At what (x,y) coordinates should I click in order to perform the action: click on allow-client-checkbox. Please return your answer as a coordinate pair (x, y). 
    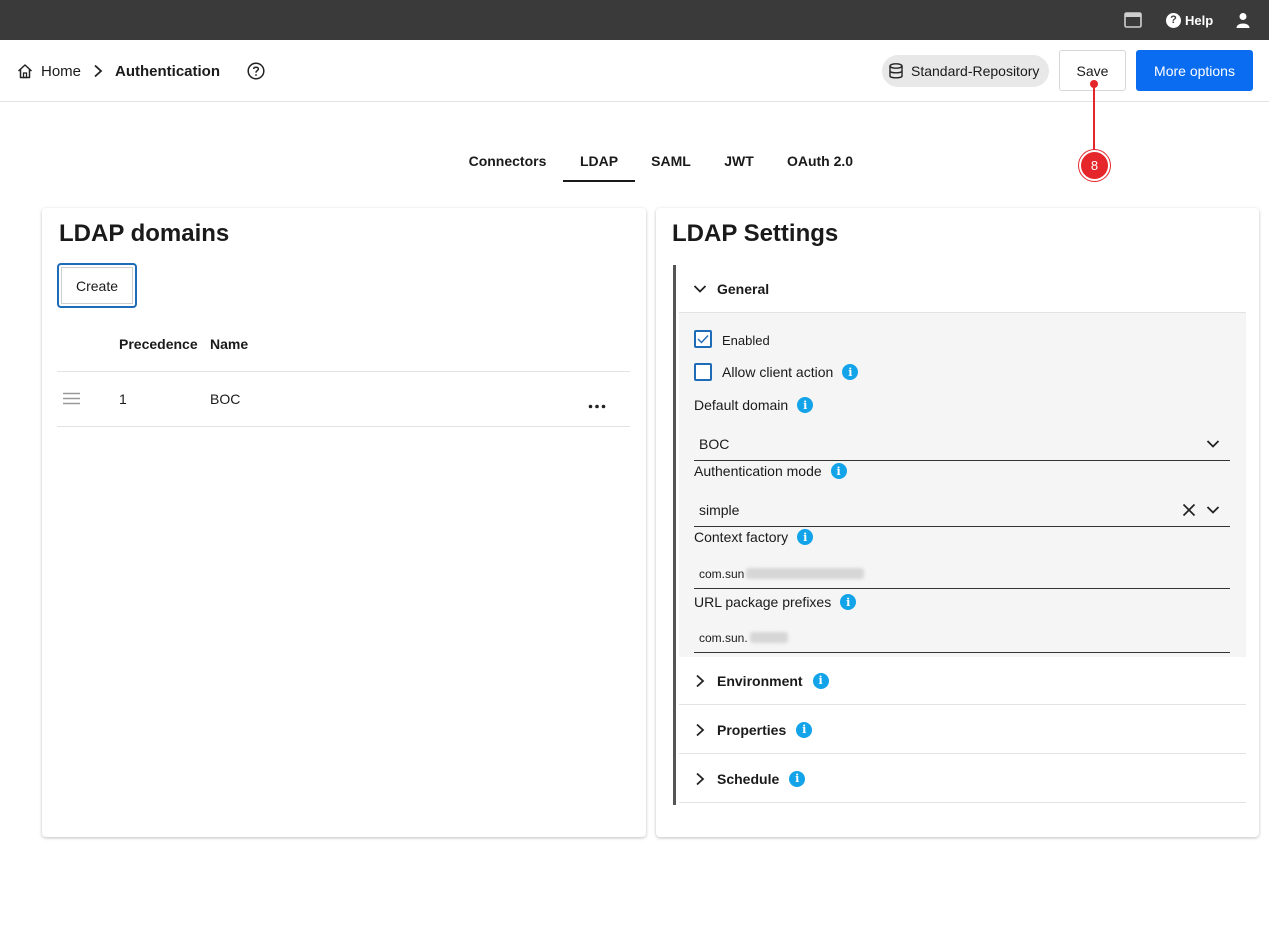
    Looking at the image, I should click on (703, 372).